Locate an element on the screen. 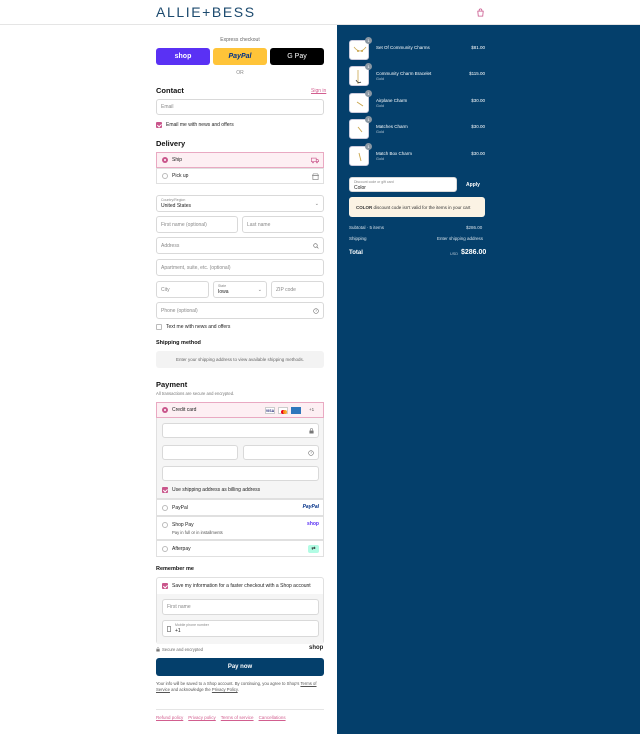 The image size is (640, 734). zip-input: ZIP code is located at coordinates (297, 289).